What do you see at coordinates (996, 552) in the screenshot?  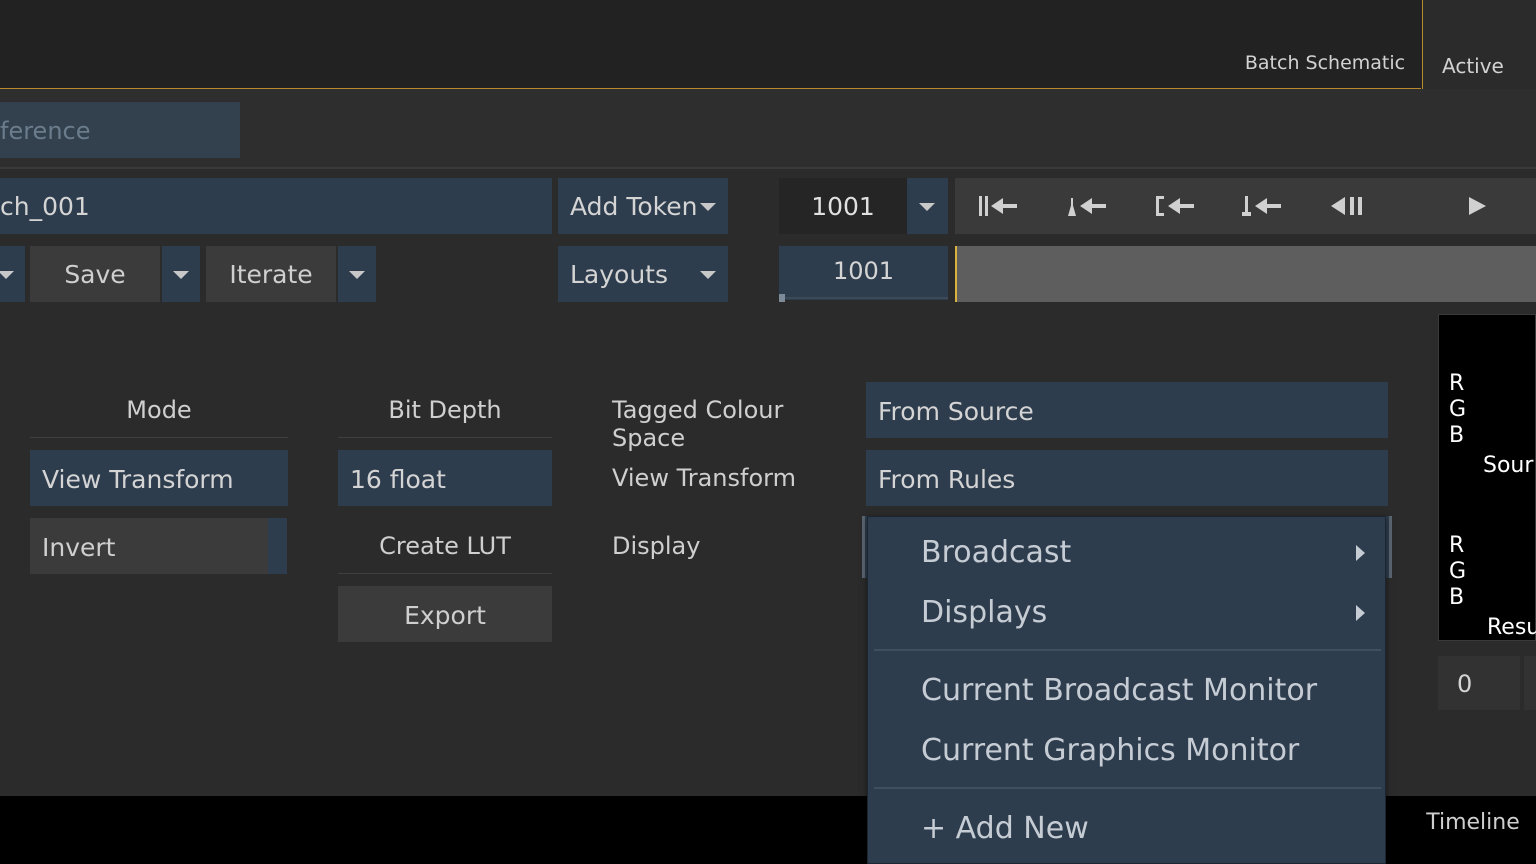 I see `menu-item-label: Broadcast` at bounding box center [996, 552].